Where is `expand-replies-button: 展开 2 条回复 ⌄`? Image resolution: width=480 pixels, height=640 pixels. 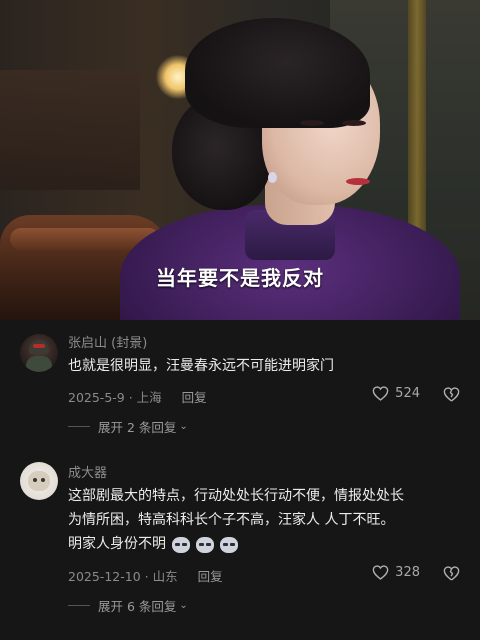 expand-replies-button: 展开 2 条回复 ⌄ is located at coordinates (128, 426).